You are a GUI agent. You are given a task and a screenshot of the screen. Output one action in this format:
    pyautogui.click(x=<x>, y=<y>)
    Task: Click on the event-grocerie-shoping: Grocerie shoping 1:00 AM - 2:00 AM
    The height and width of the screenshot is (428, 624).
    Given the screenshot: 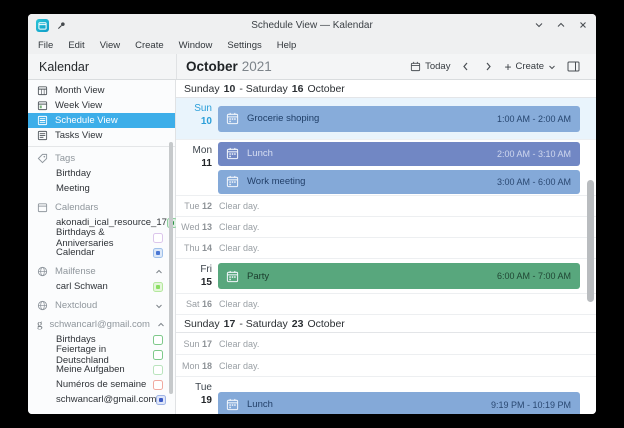 What is the action you would take?
    pyautogui.click(x=399, y=118)
    